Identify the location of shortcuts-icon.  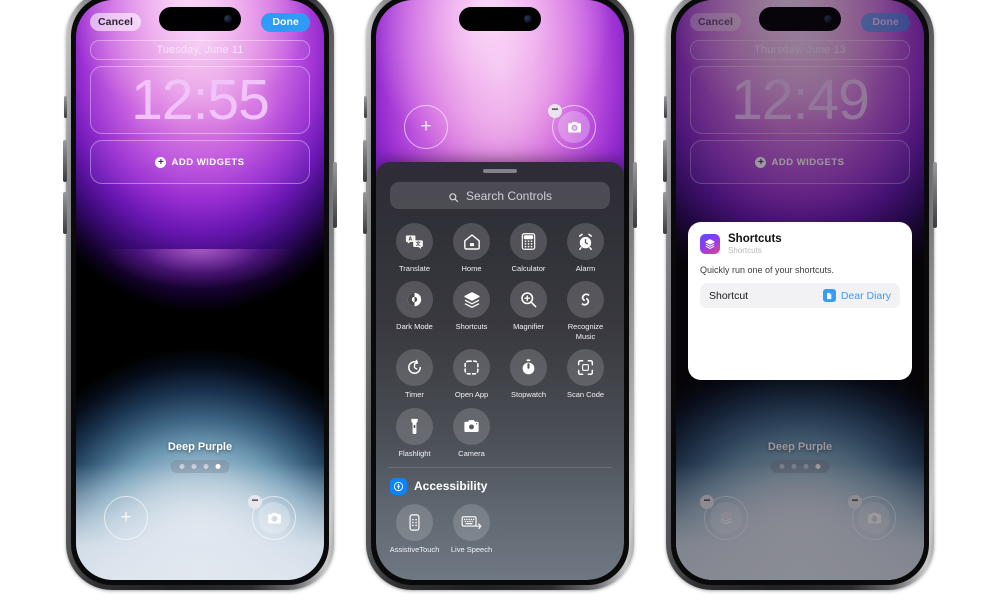
(471, 300).